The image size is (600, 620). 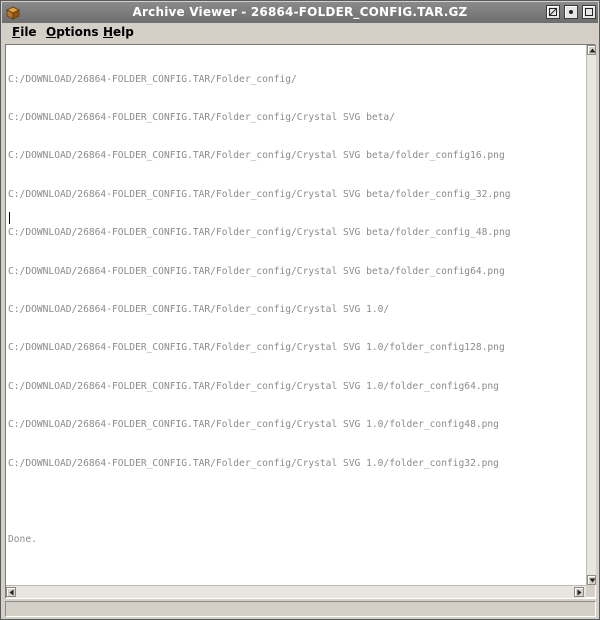 What do you see at coordinates (22, 540) in the screenshot?
I see `output-line-done: Done.` at bounding box center [22, 540].